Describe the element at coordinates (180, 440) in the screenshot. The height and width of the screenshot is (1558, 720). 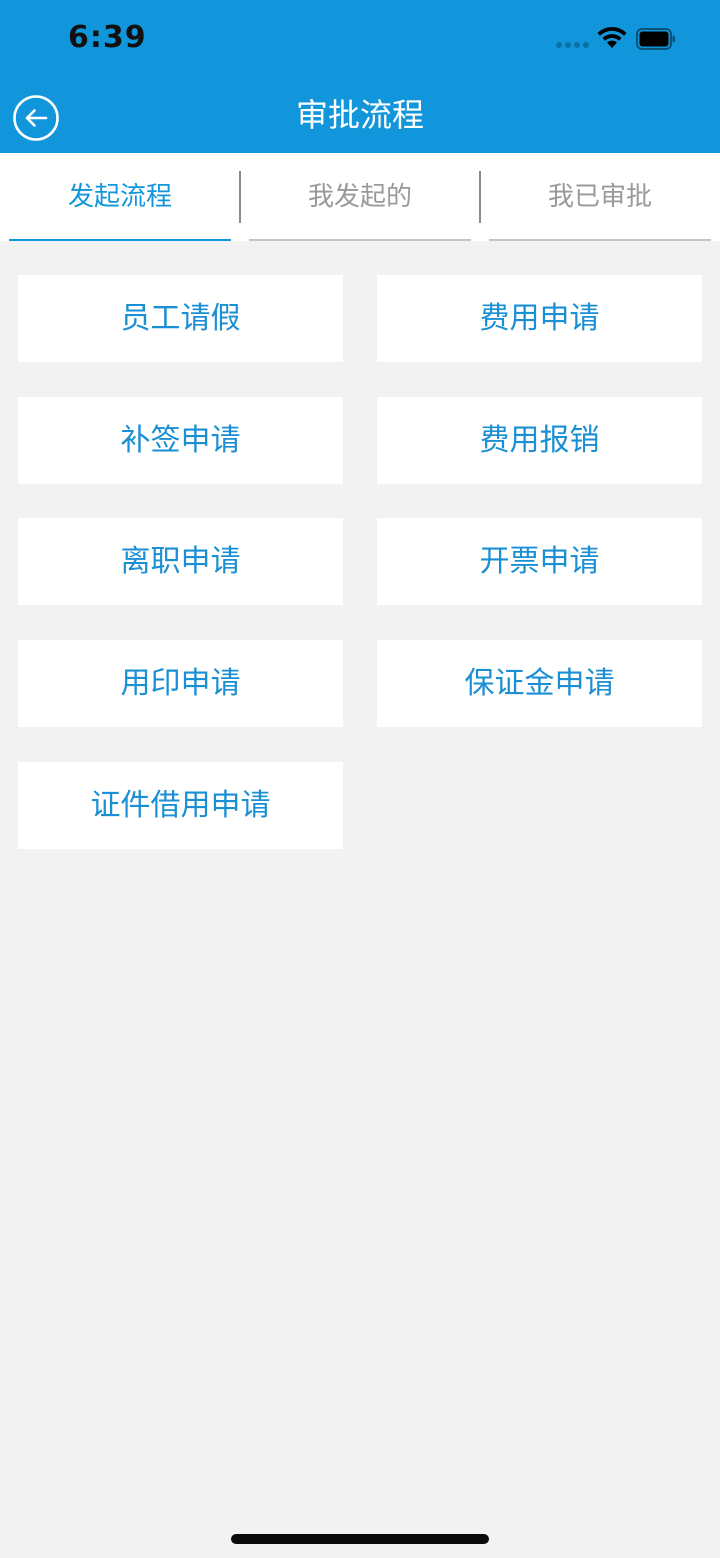
I see `flow-item-makeup-sign: 补签申请` at that location.